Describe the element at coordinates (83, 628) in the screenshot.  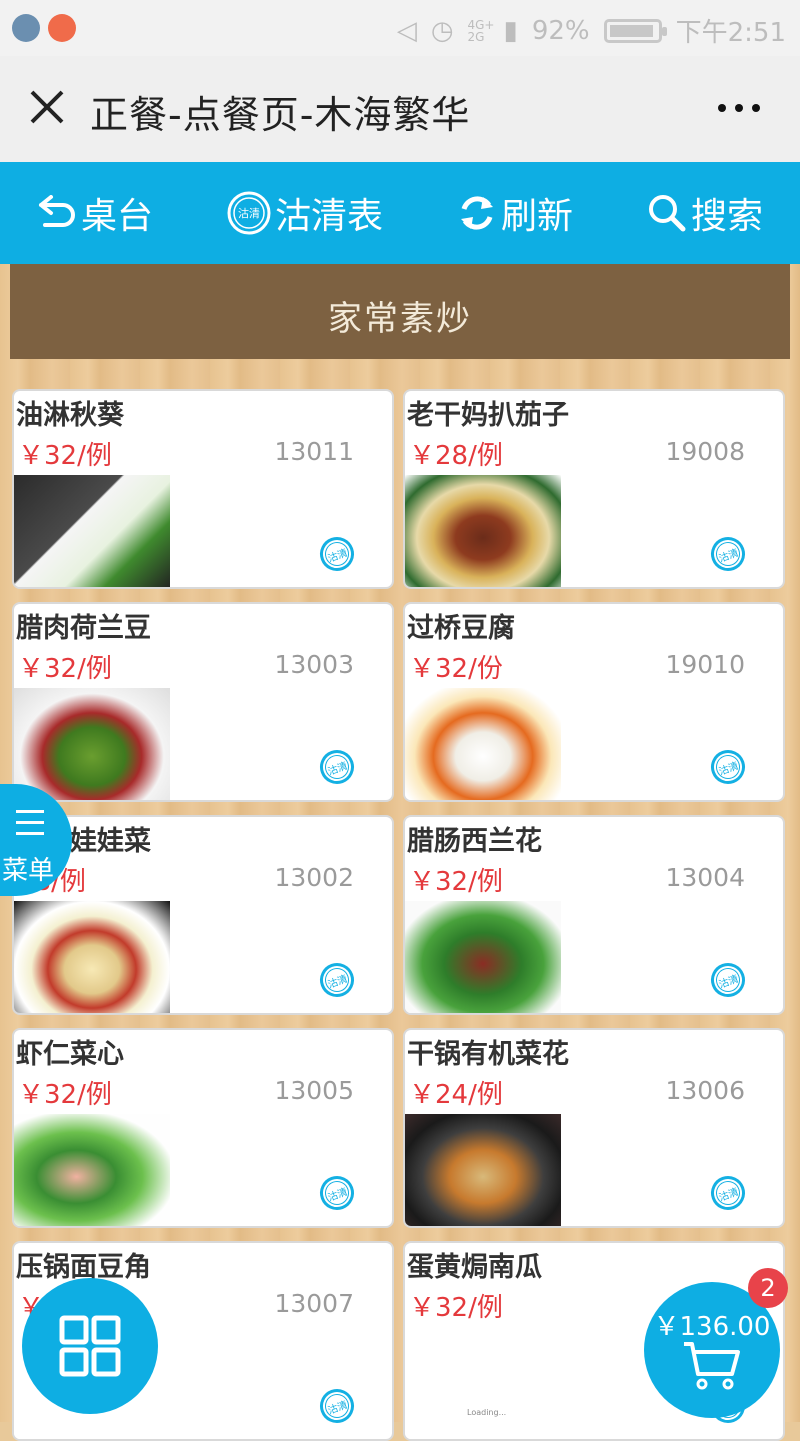
I see `dish-name: 腊肉荷兰豆` at that location.